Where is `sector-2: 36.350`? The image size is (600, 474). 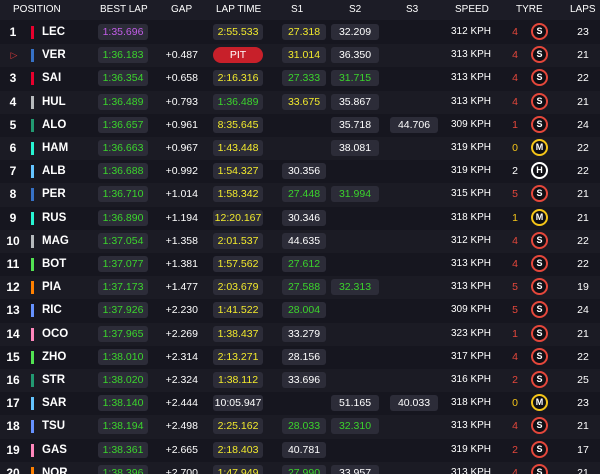
sector-2: 36.350 is located at coordinates (355, 55).